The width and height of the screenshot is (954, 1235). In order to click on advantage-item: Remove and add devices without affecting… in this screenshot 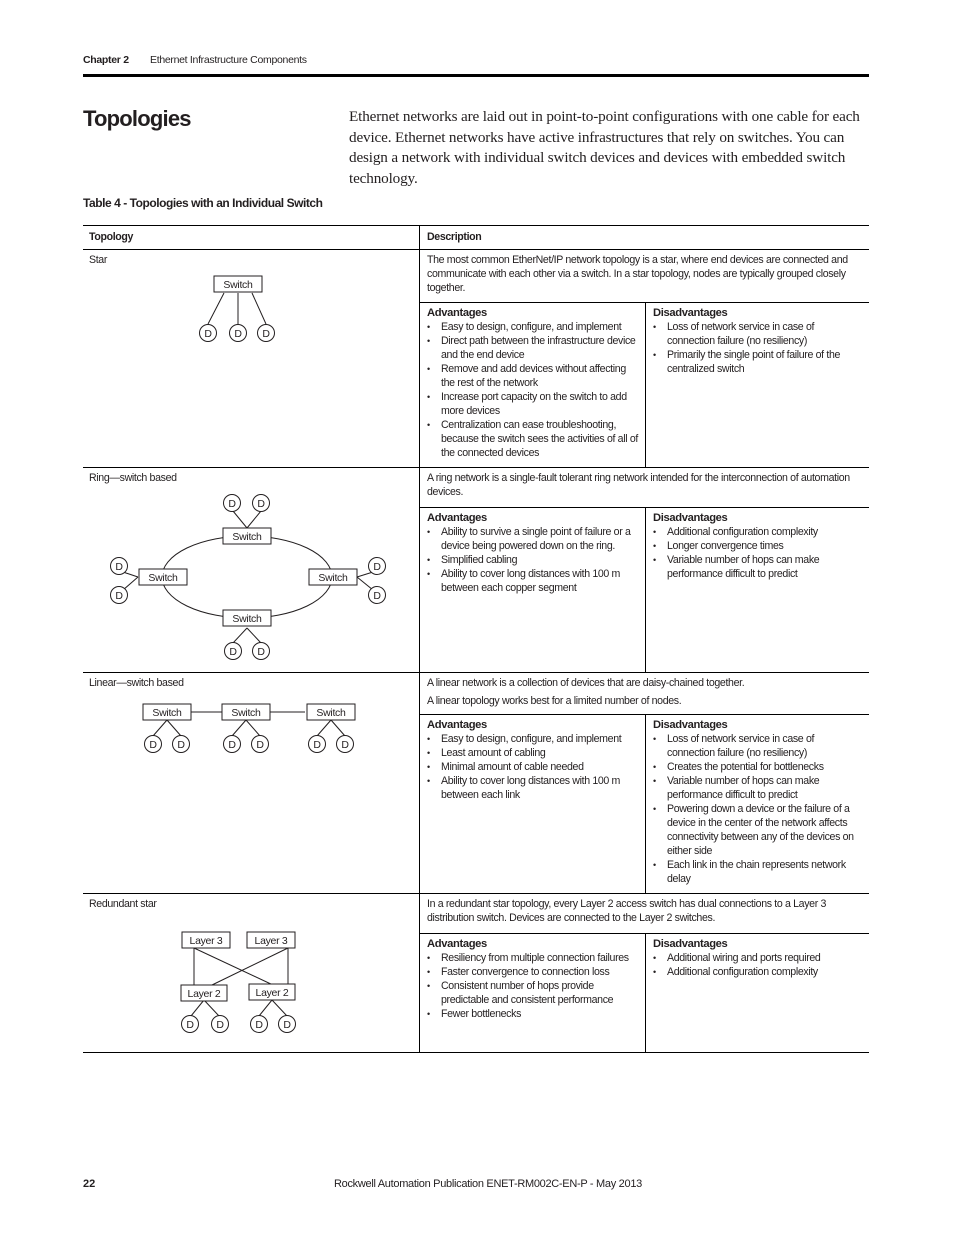, I will do `click(532, 376)`.